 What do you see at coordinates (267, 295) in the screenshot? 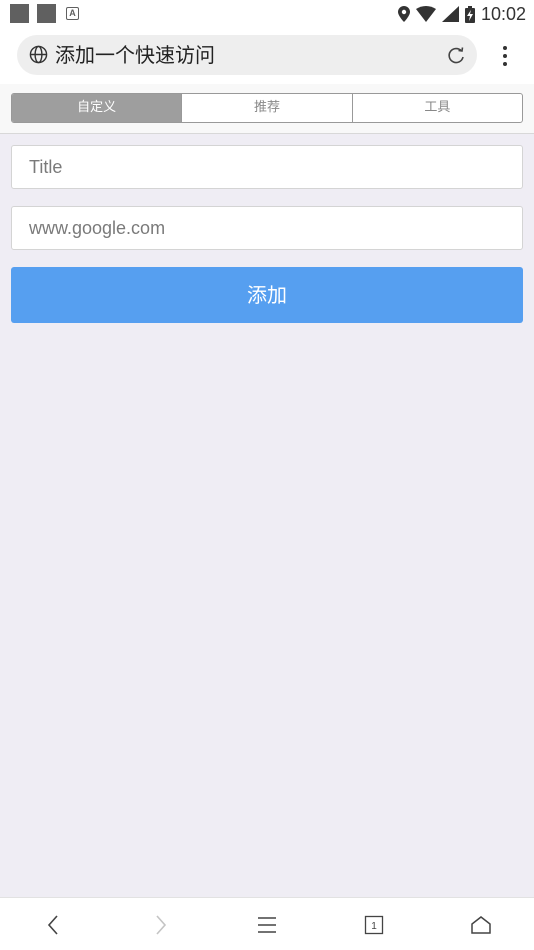
I see `add-button: 添加` at bounding box center [267, 295].